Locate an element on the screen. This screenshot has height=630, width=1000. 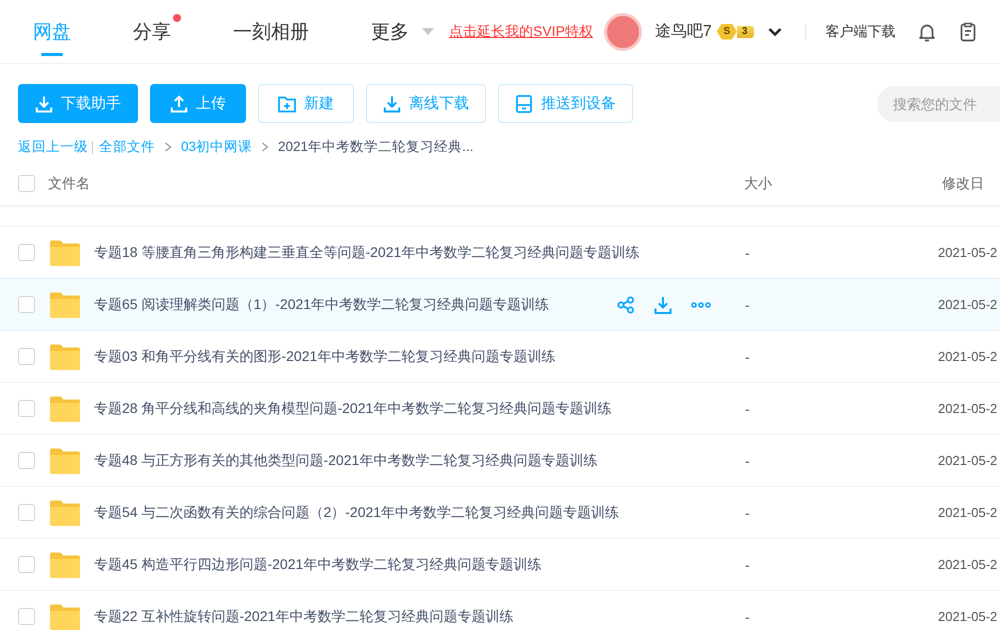
column-header: 文件名 is located at coordinates (396, 183).